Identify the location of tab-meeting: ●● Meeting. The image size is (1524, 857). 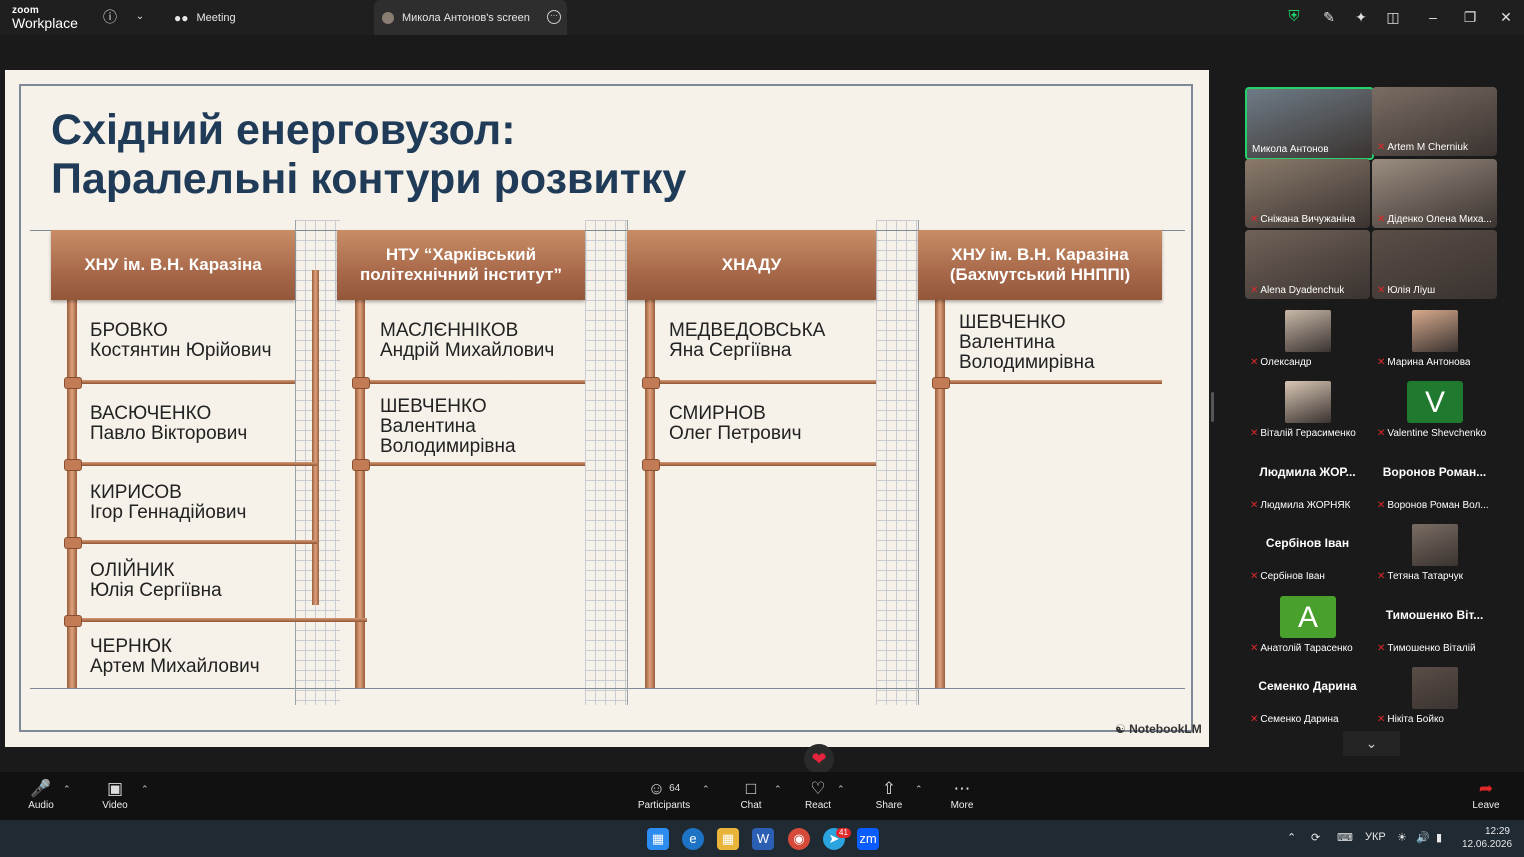
(268, 17).